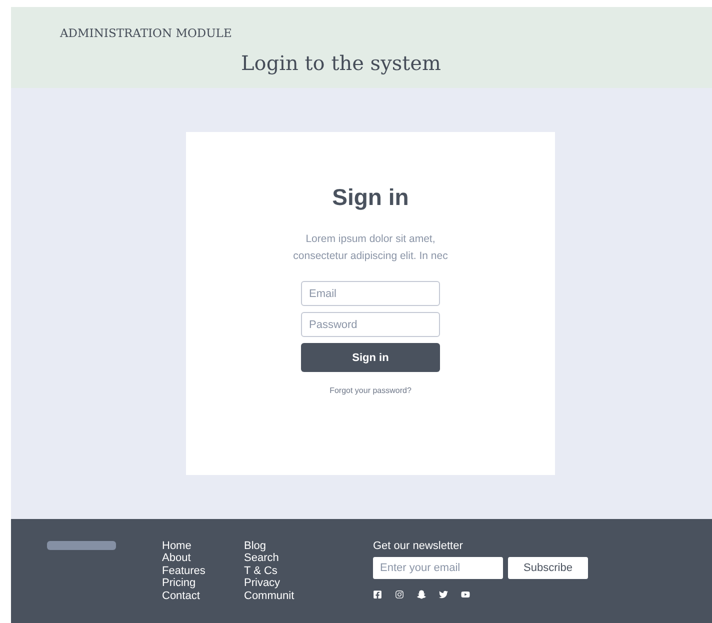 The width and height of the screenshot is (712, 623). What do you see at coordinates (274, 558) in the screenshot?
I see `footer-link: Search` at bounding box center [274, 558].